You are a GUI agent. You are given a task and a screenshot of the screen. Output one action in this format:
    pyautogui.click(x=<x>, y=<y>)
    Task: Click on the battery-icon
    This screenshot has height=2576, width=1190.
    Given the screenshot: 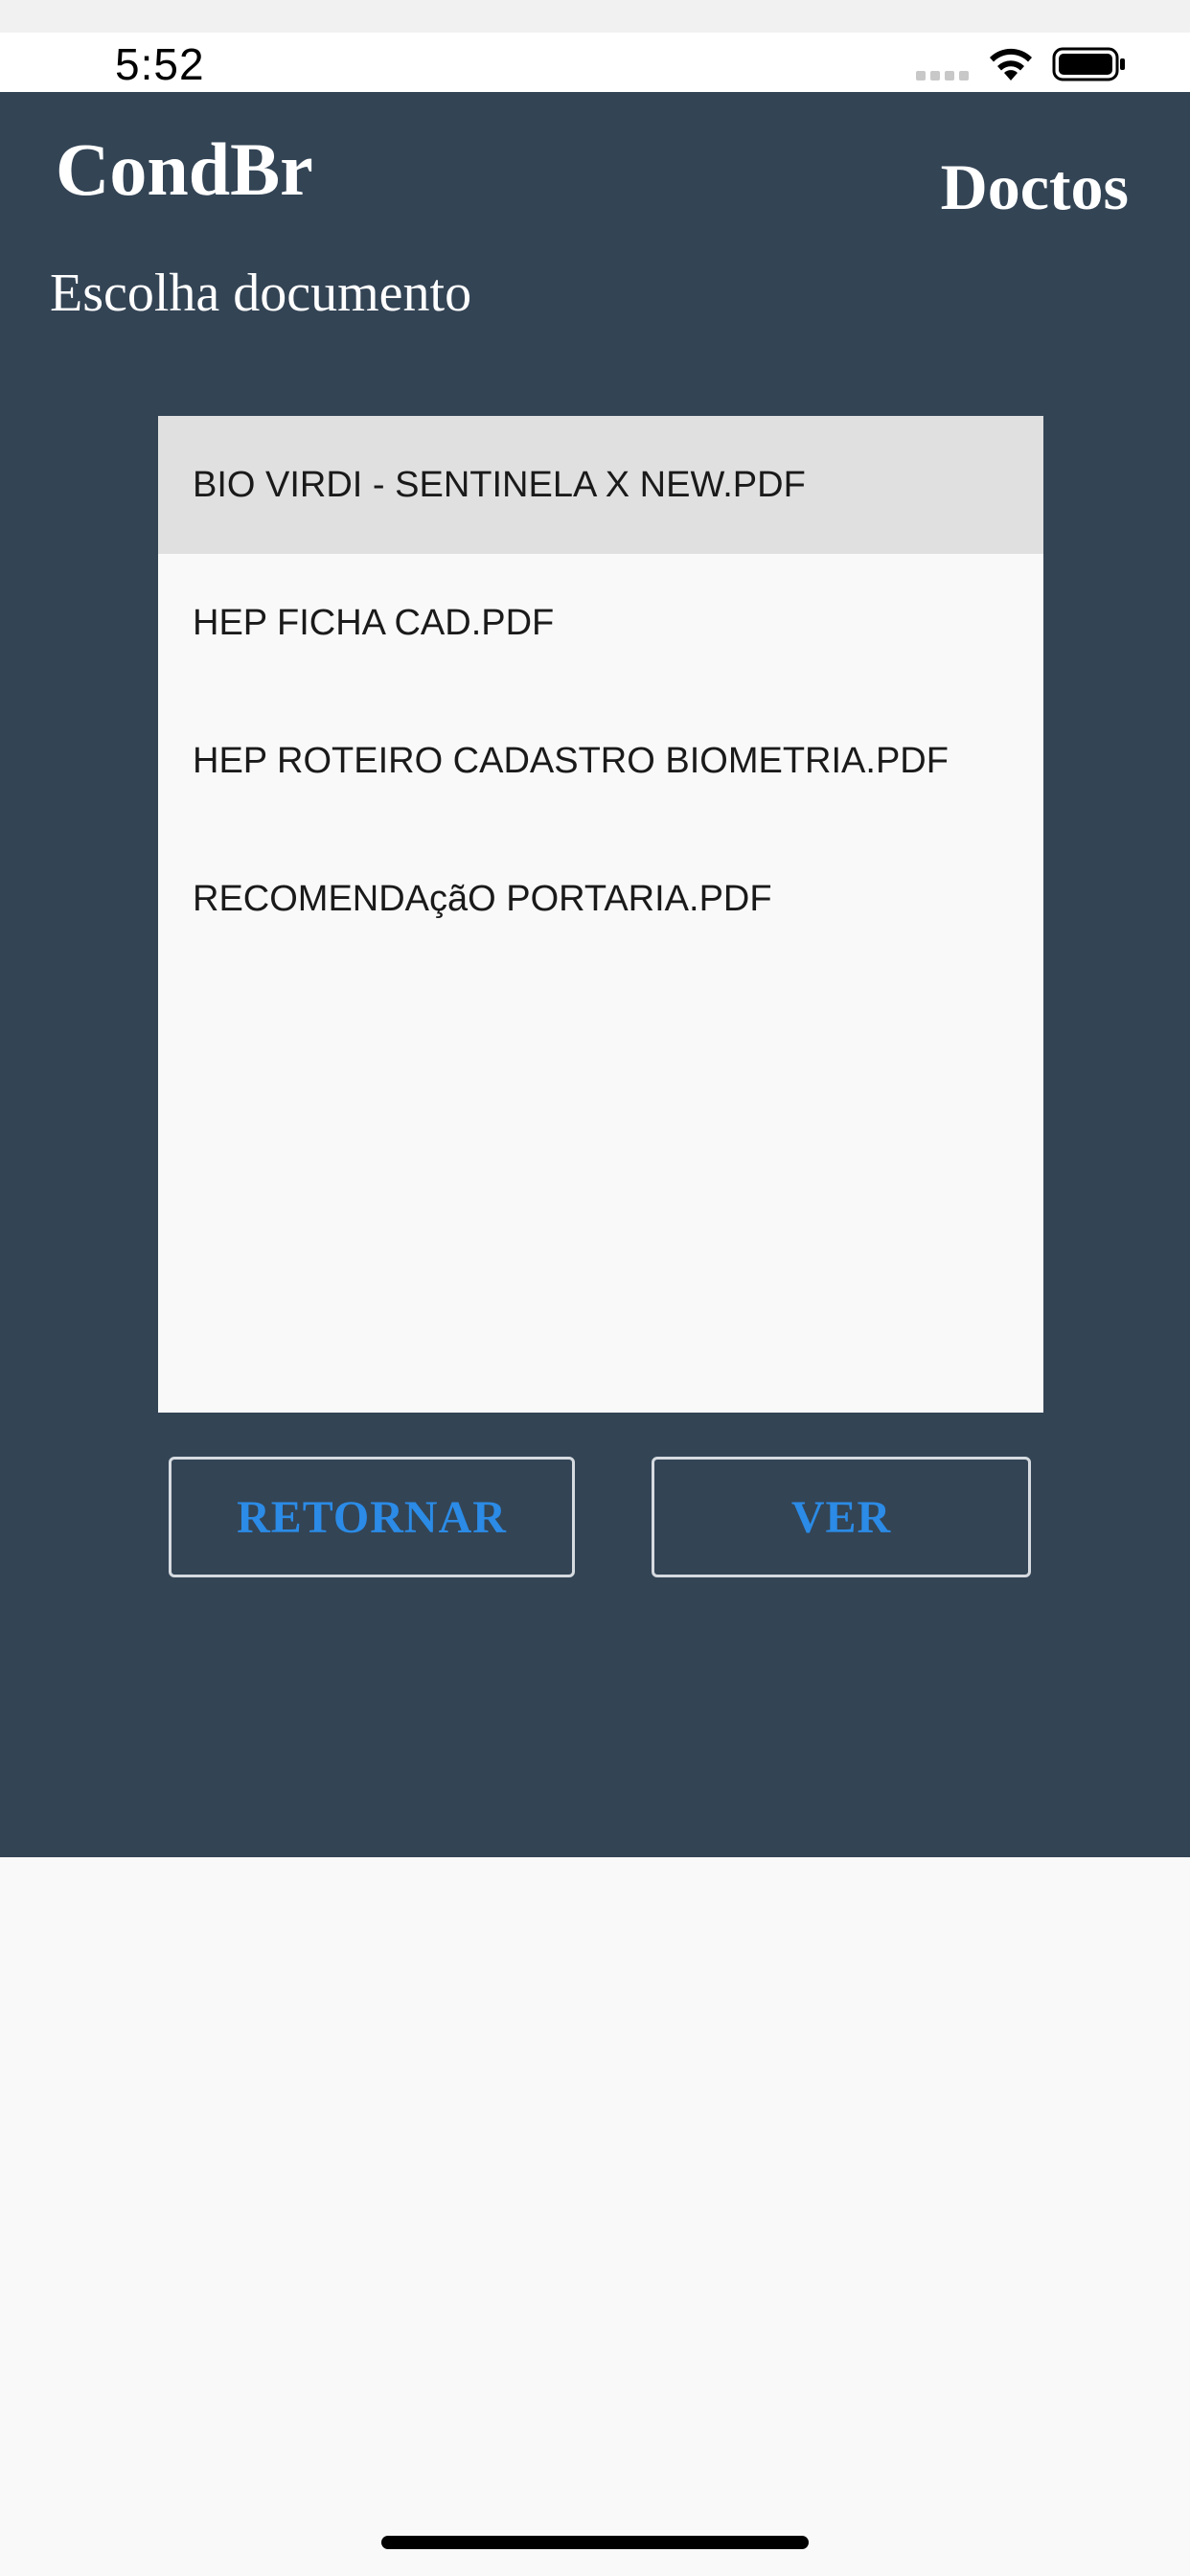 What is the action you would take?
    pyautogui.click(x=1089, y=64)
    